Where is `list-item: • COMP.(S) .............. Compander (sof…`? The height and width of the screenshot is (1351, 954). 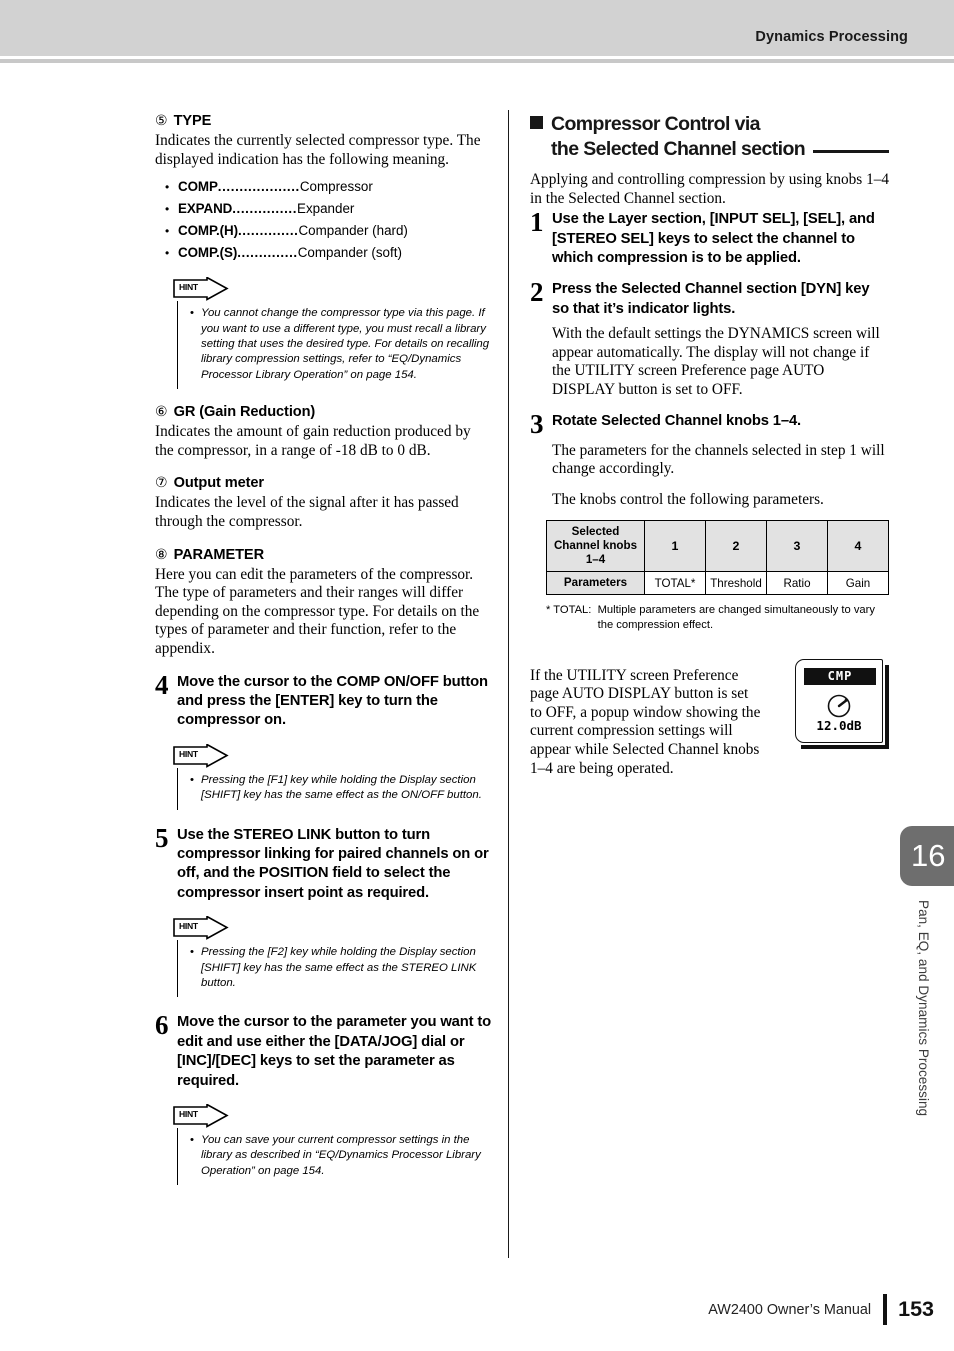
list-item: • COMP.(S) .............. Compander (sof… is located at coordinates (329, 253).